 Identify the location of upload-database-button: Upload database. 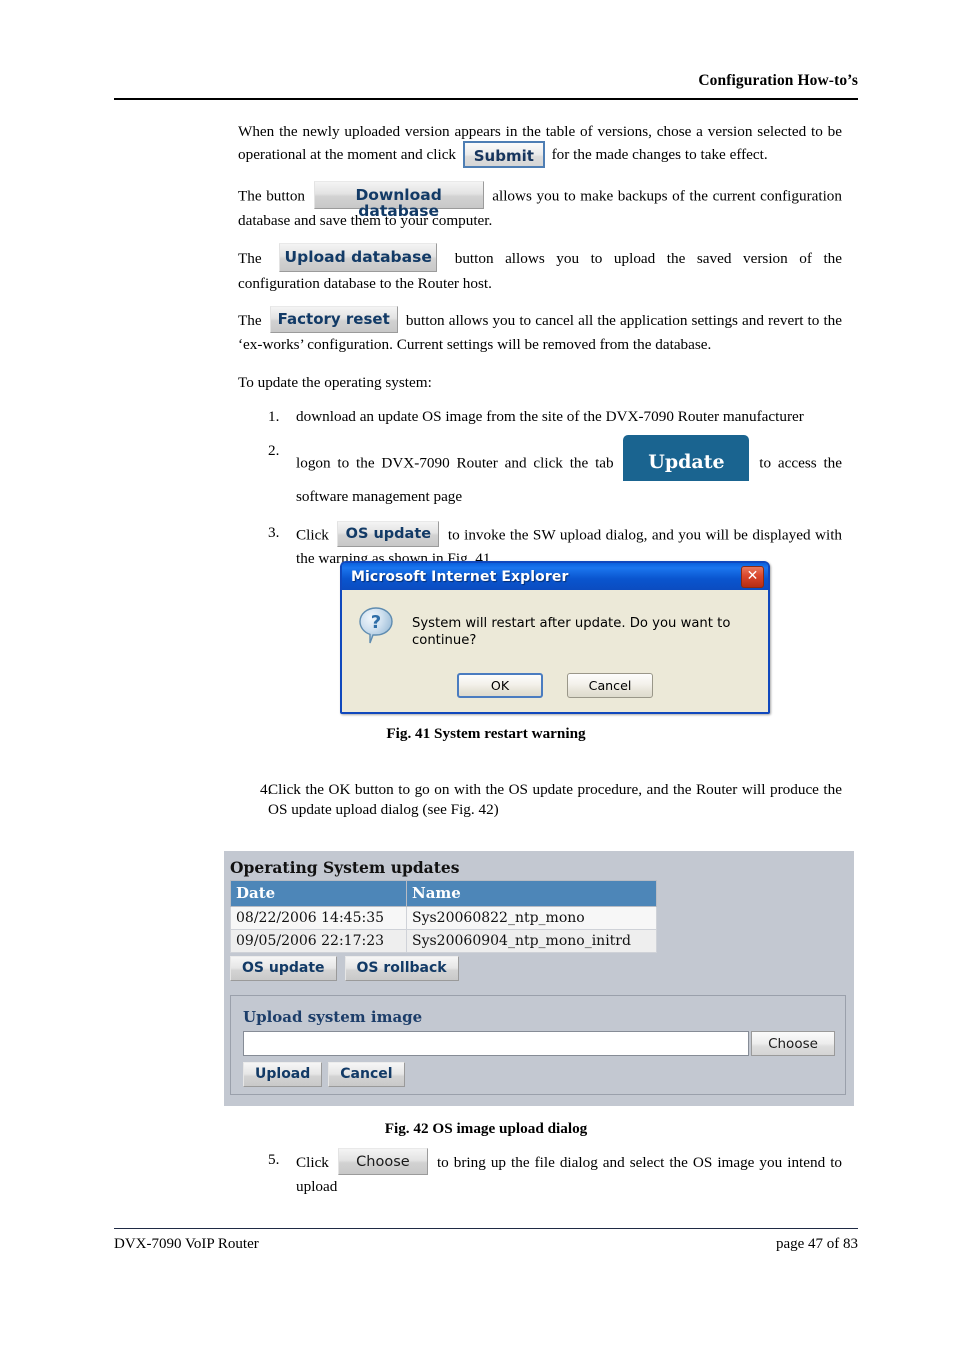
(358, 258).